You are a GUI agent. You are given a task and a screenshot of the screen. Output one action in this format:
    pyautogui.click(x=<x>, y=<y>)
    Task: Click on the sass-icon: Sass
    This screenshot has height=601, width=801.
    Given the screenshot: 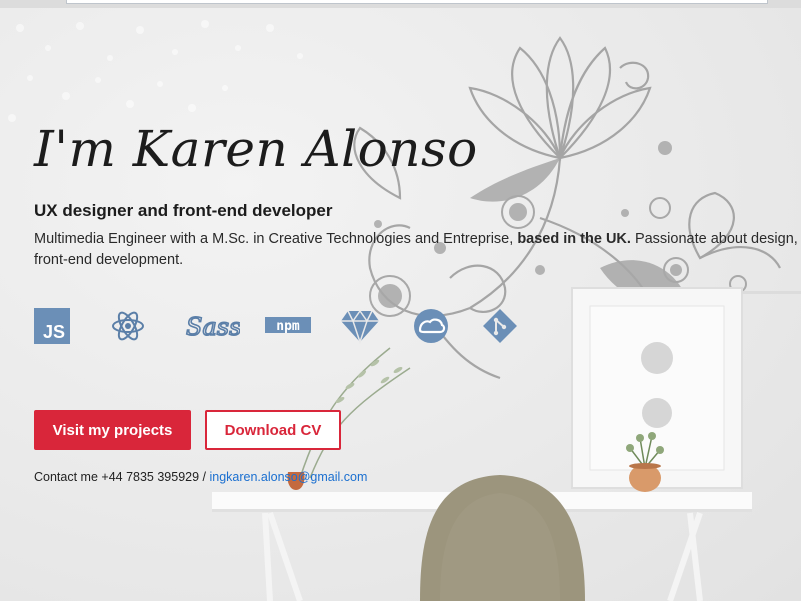 What is the action you would take?
    pyautogui.click(x=212, y=327)
    